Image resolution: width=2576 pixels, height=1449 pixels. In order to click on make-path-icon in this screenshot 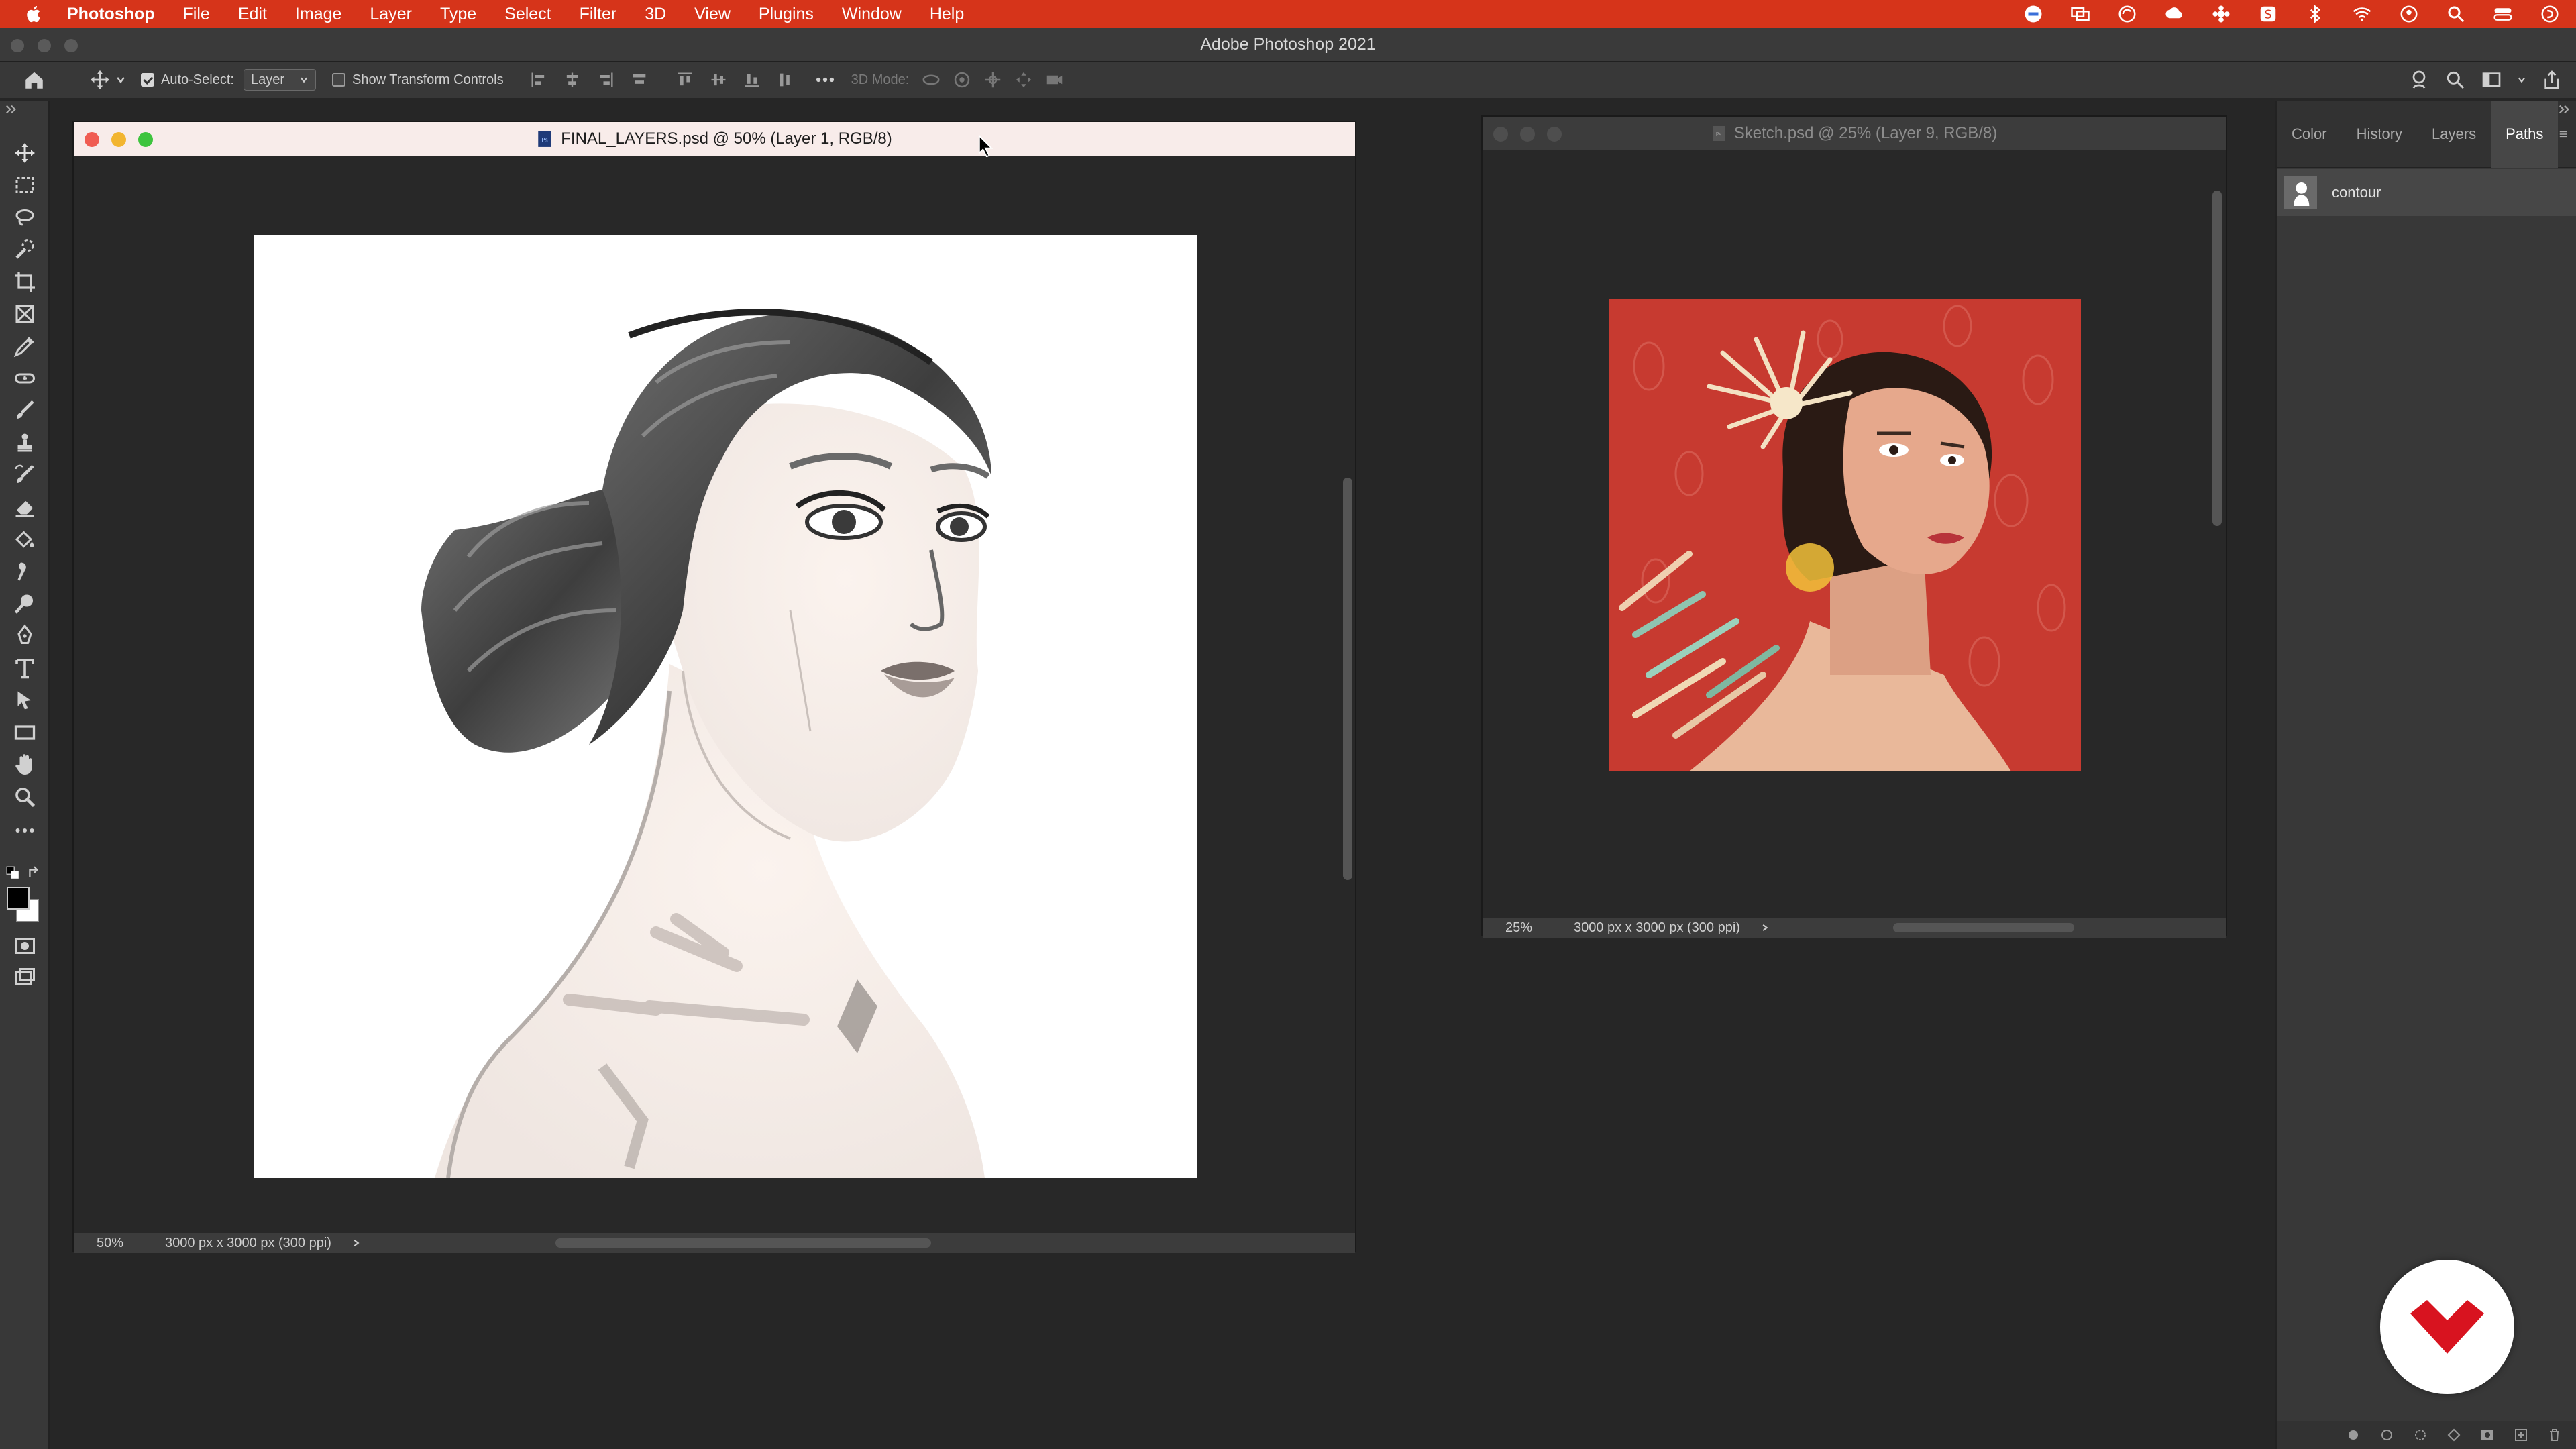, I will do `click(2454, 1435)`.